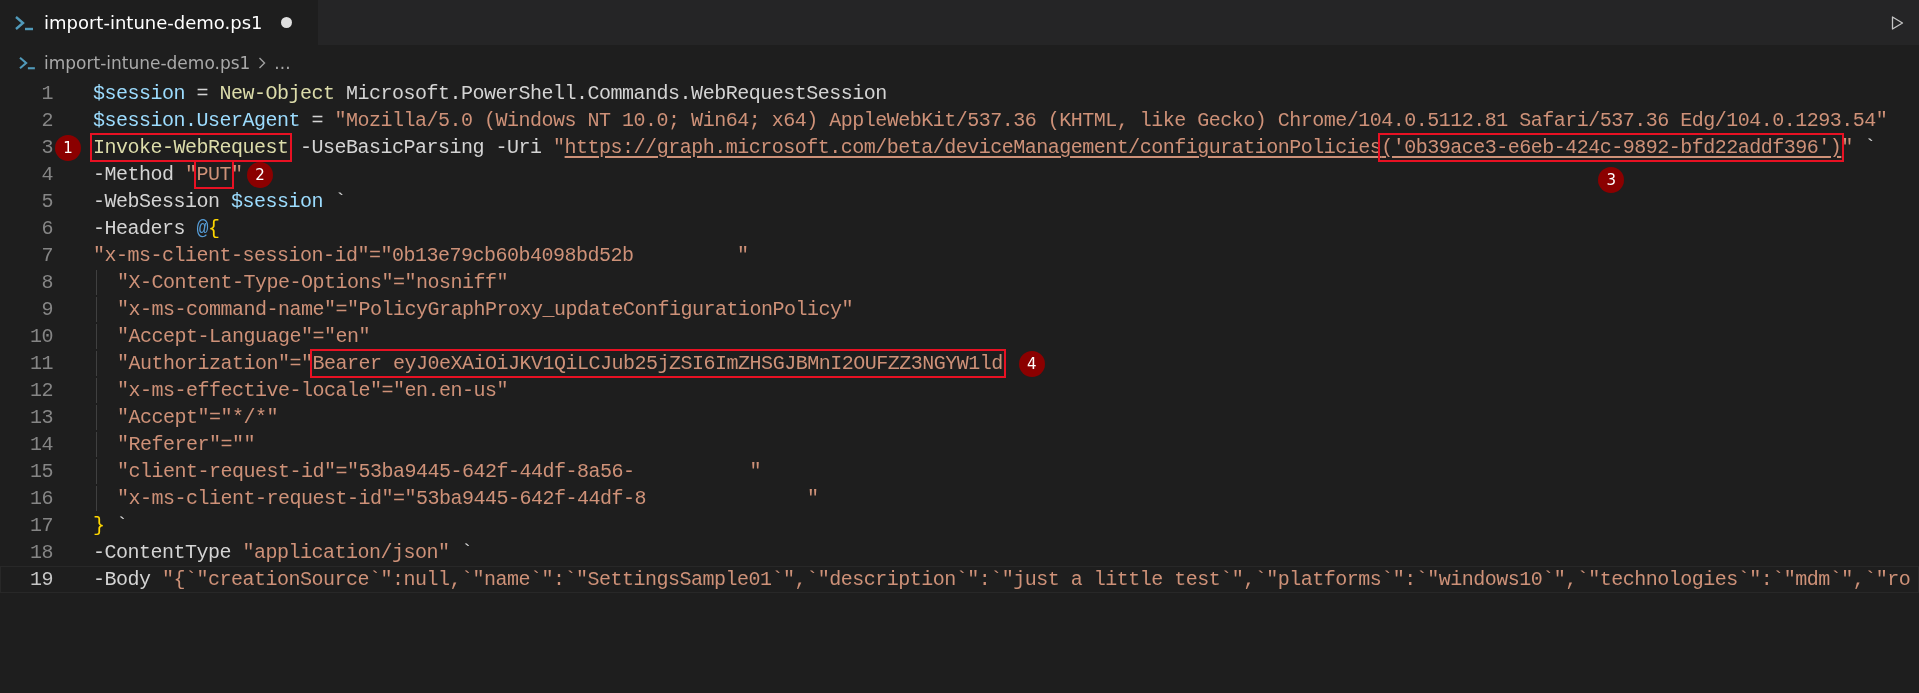 This screenshot has width=1919, height=693. What do you see at coordinates (260, 174) in the screenshot?
I see `callout-badge: 2` at bounding box center [260, 174].